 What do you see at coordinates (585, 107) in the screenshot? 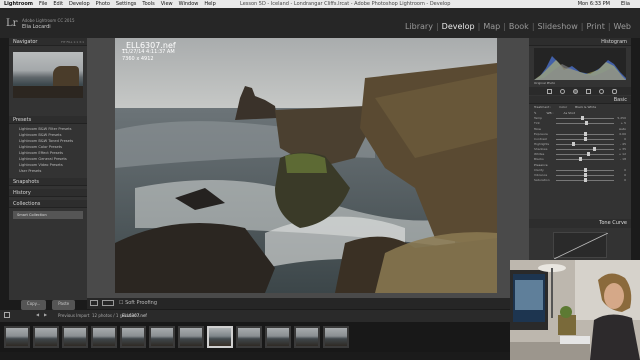
I see `treatment-bw: Black & White` at bounding box center [585, 107].